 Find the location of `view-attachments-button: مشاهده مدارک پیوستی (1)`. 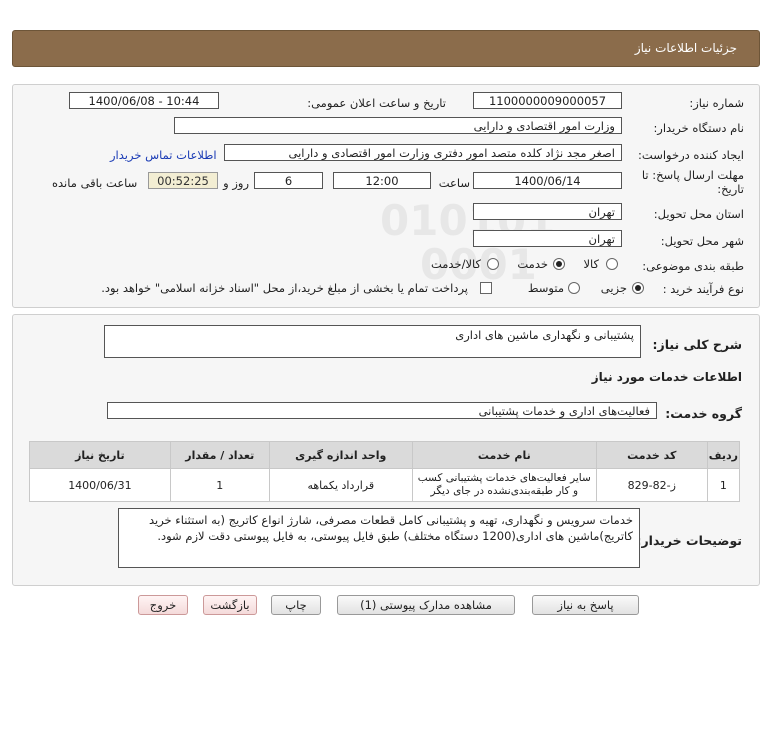

view-attachments-button: مشاهده مدارک پیوستی (1) is located at coordinates (426, 605).